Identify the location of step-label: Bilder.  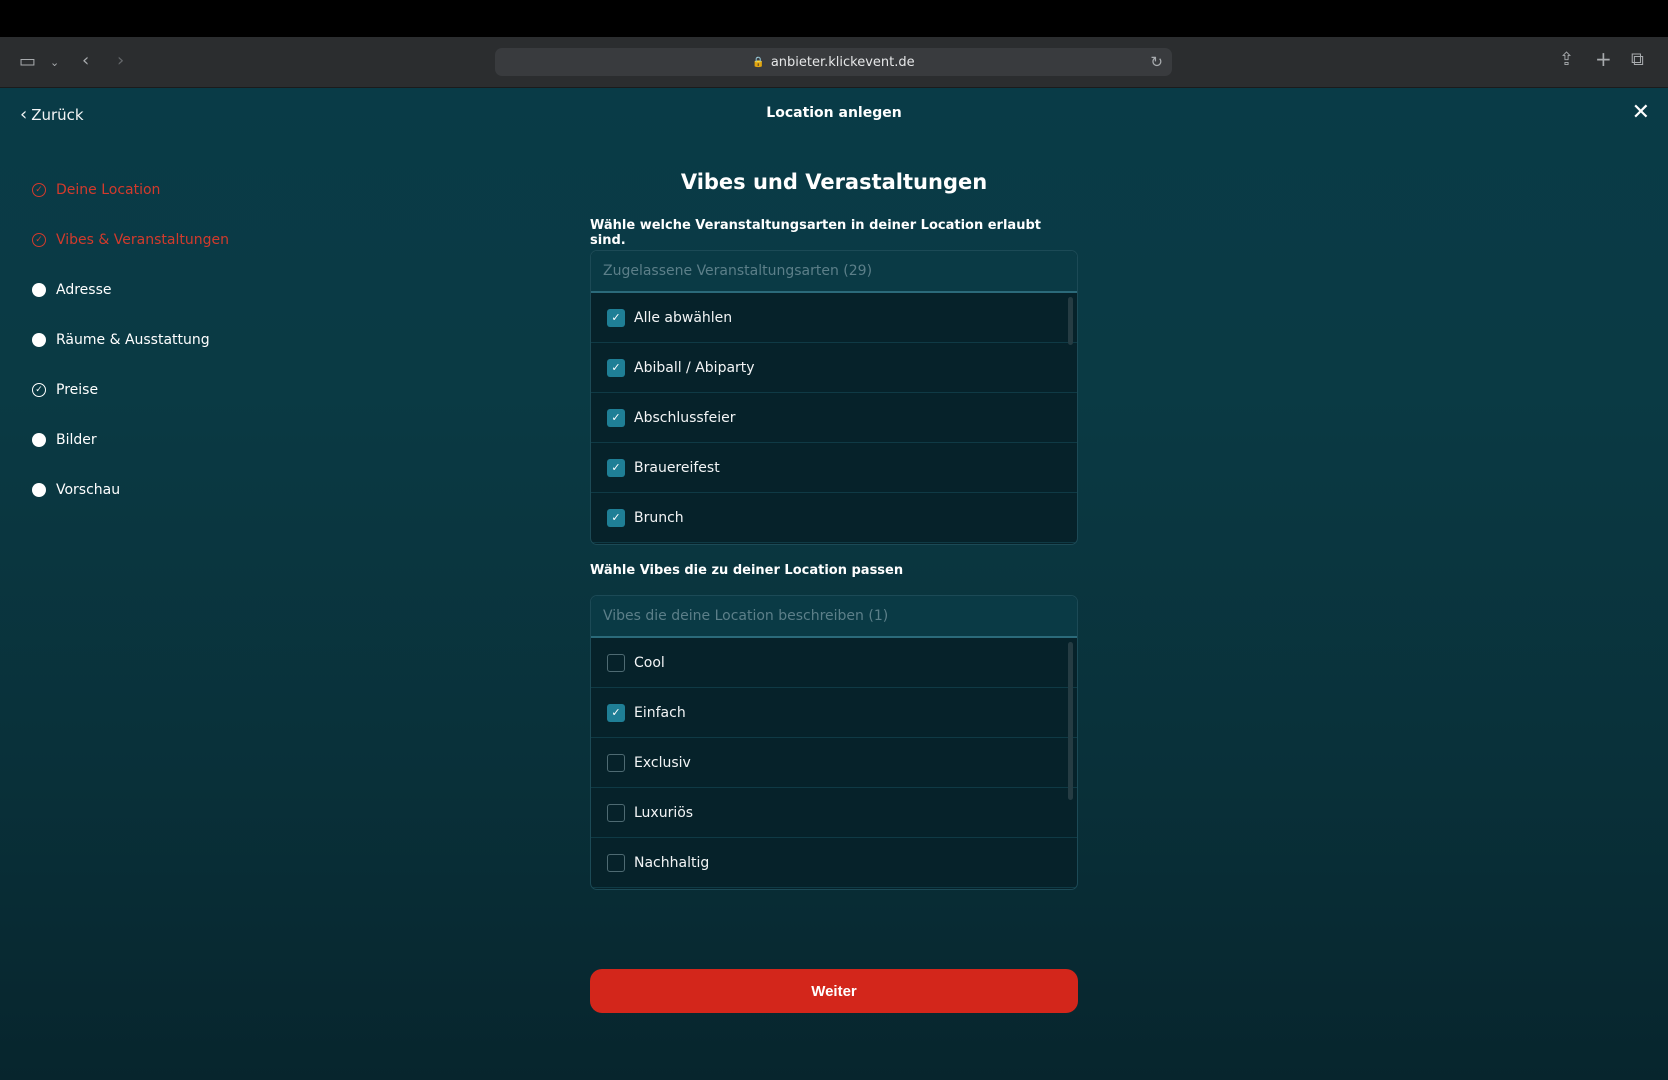
(76, 440).